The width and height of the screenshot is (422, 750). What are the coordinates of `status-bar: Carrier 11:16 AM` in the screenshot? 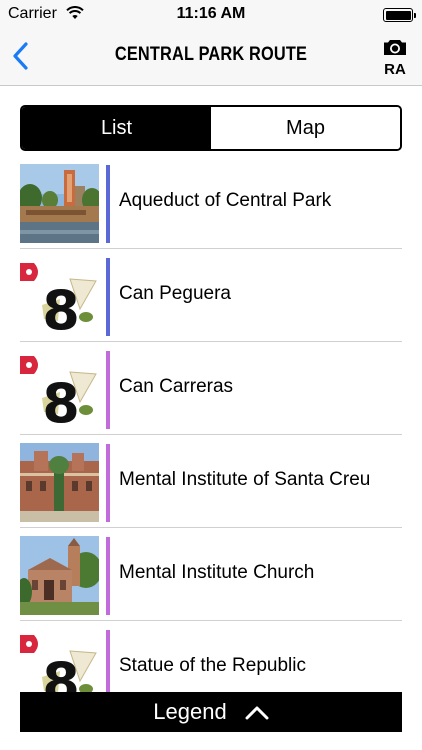 It's located at (211, 15).